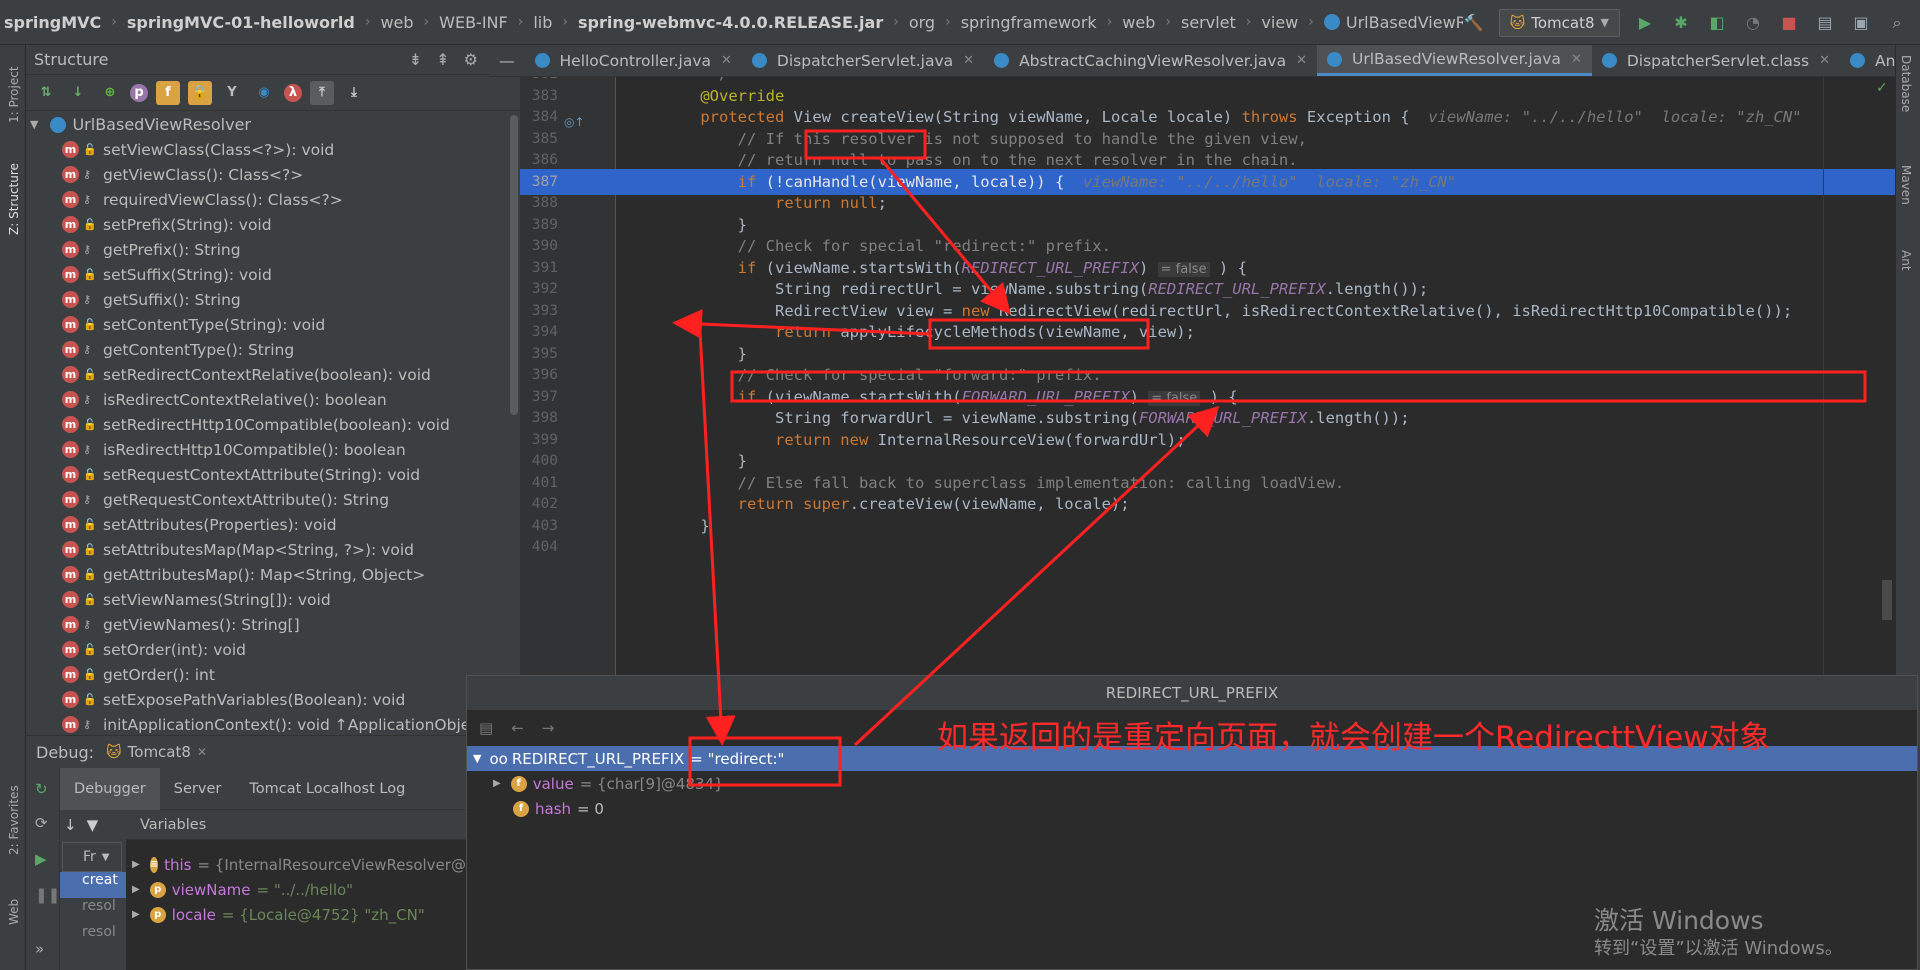 This screenshot has width=1920, height=970. Describe the element at coordinates (1867, 60) in the screenshot. I see `editor-tab: AnnotationMet` at that location.